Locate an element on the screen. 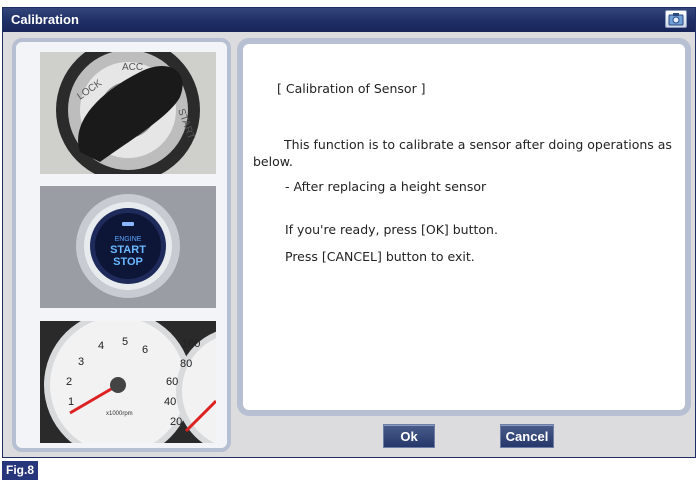  svg-text: 40 is located at coordinates (170, 402).